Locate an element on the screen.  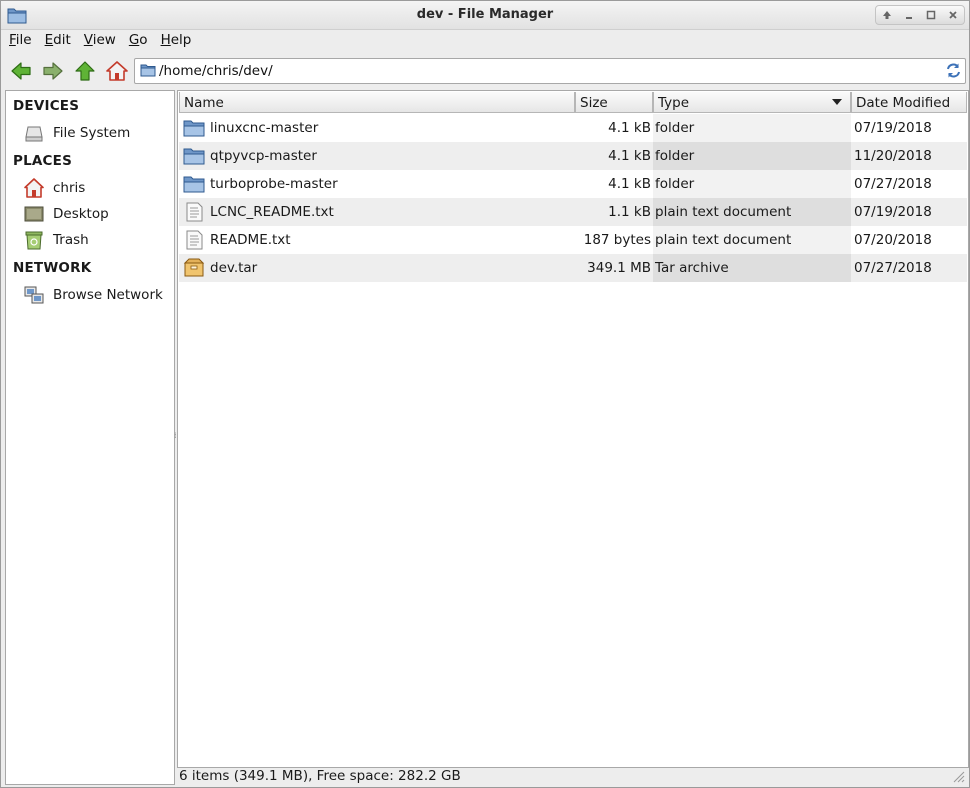
menu-view-label: iew is located at coordinates (104, 40).